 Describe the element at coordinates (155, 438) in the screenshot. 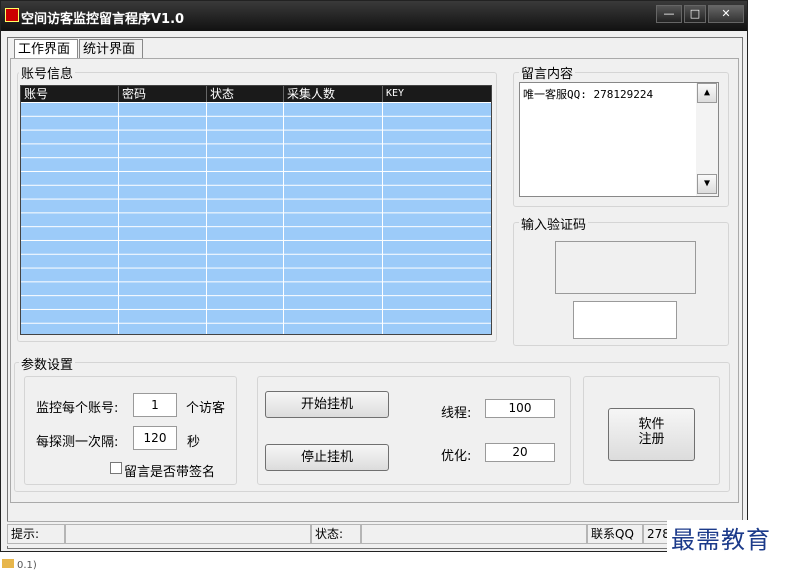

I see `interval-input: 120` at that location.